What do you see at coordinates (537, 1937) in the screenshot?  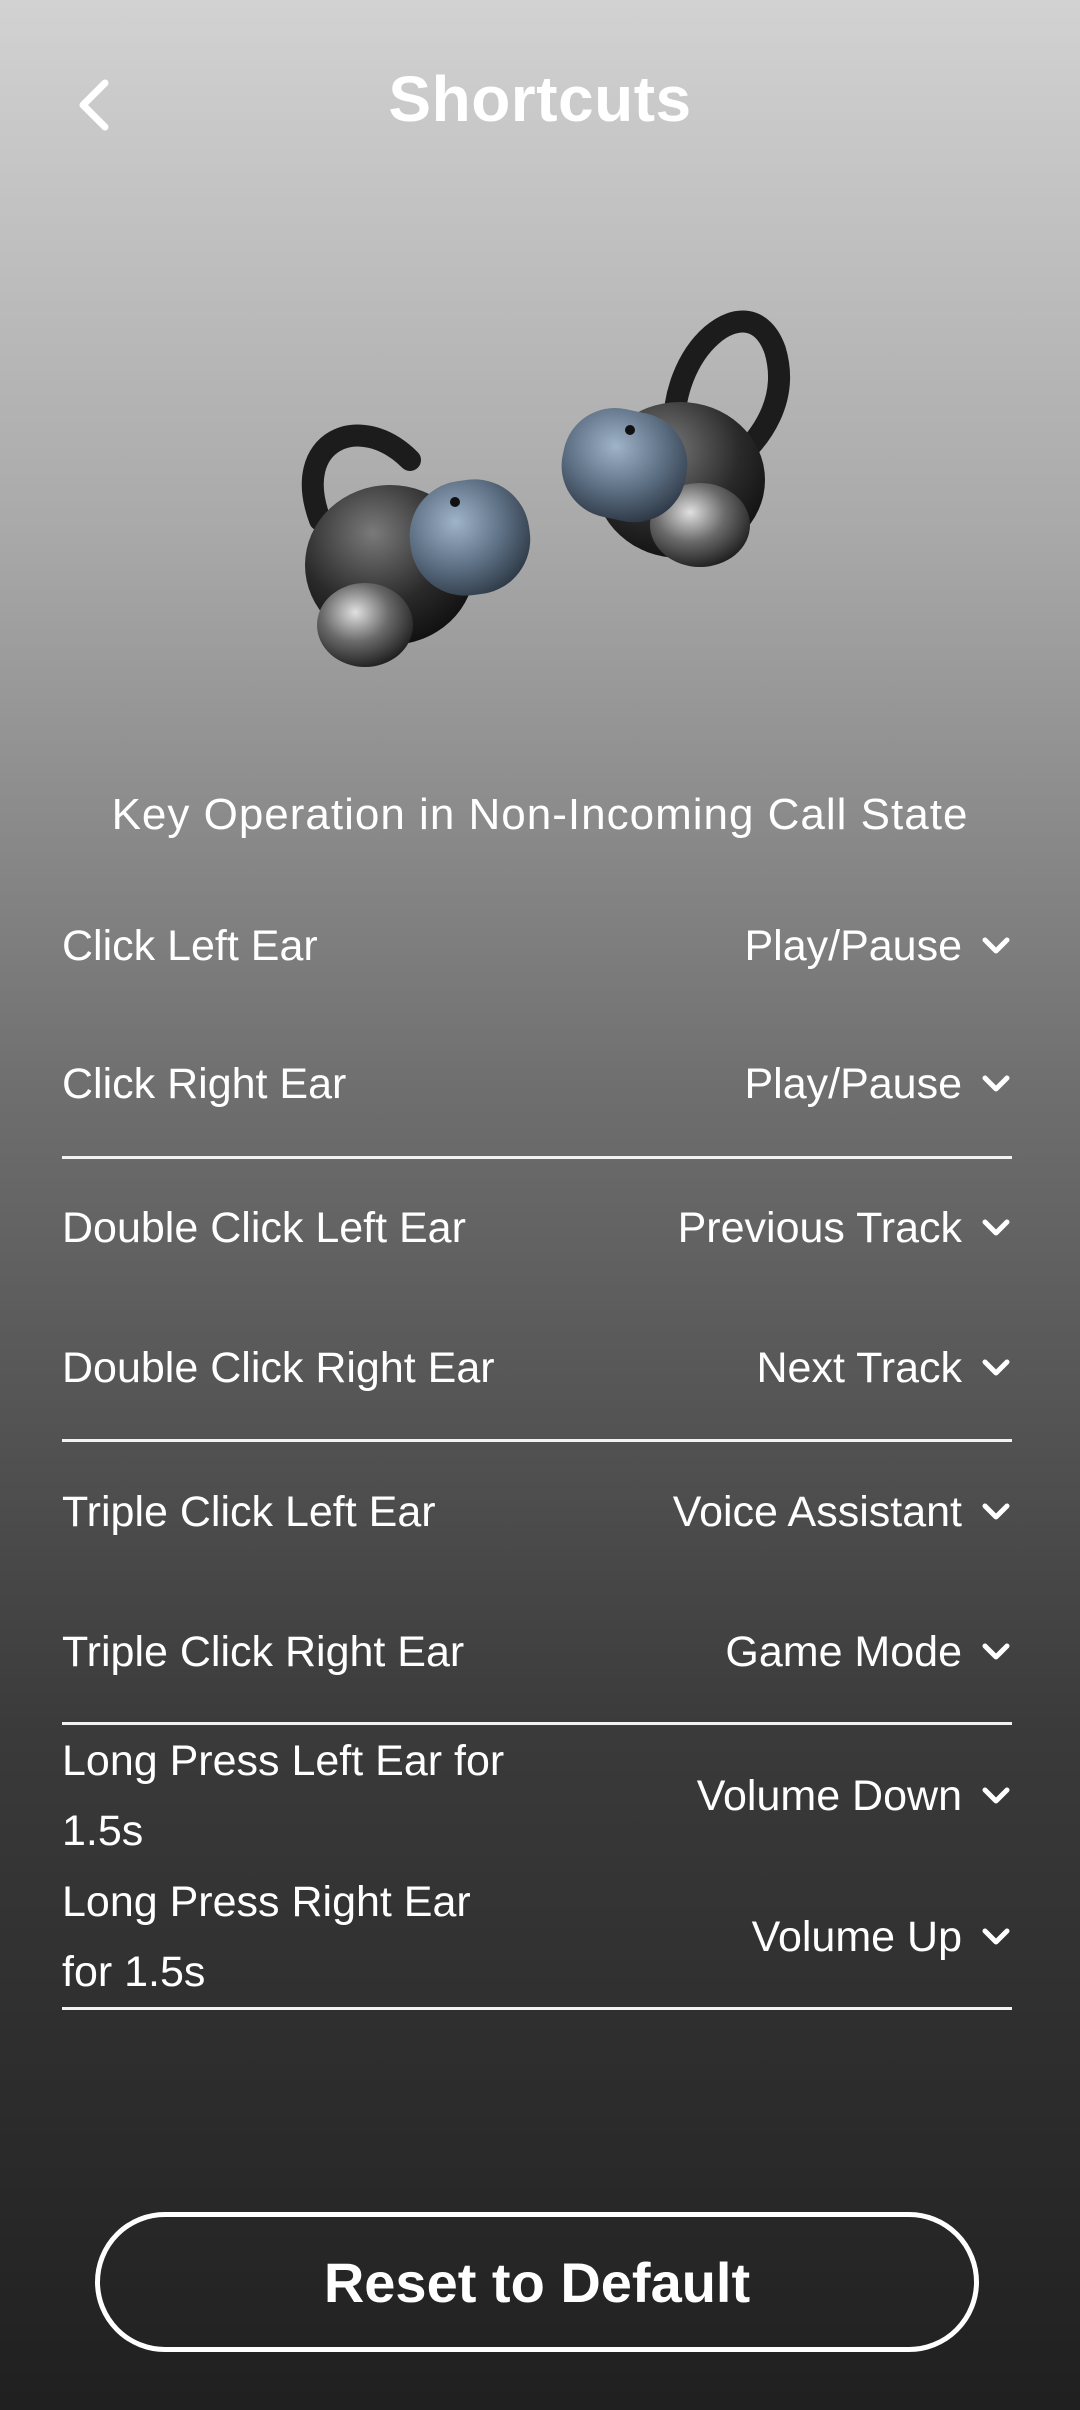 I see `shortcut-row-long-right: Long Press Right Ear for 1.5s Volume Up` at bounding box center [537, 1937].